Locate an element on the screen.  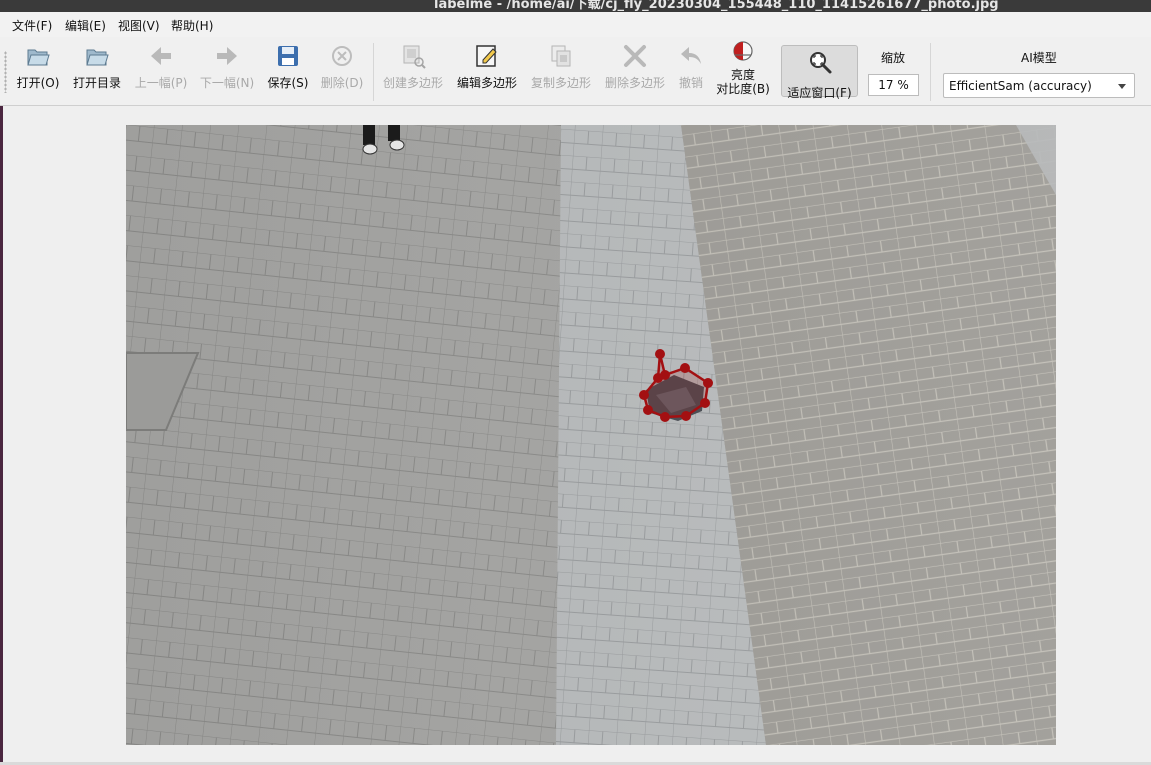
copy-polygon-label: 复制多边形 is located at coordinates (560, 83).